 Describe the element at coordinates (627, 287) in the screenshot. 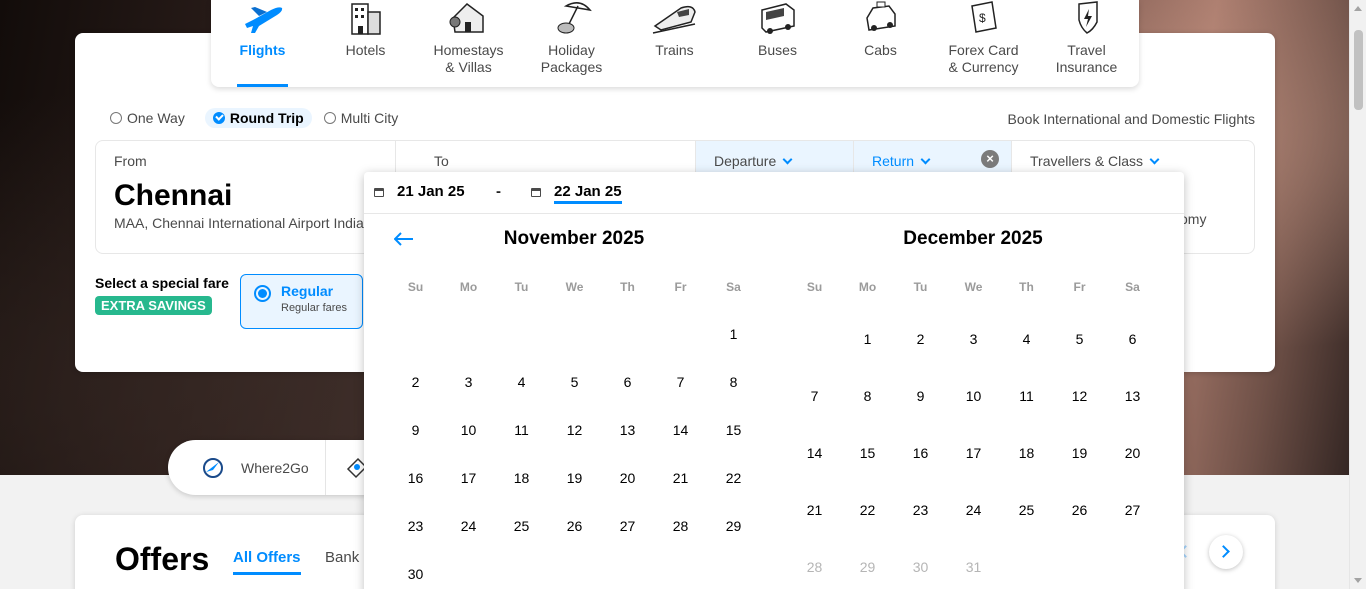

I see `weekday-label: Th` at that location.